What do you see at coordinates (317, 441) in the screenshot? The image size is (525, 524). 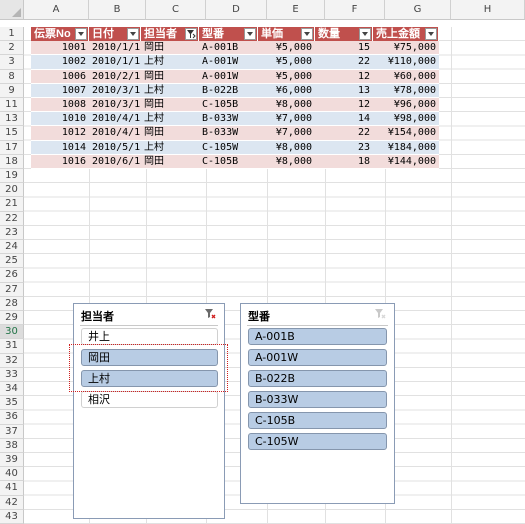 I see `slicer-item: C-105W` at bounding box center [317, 441].